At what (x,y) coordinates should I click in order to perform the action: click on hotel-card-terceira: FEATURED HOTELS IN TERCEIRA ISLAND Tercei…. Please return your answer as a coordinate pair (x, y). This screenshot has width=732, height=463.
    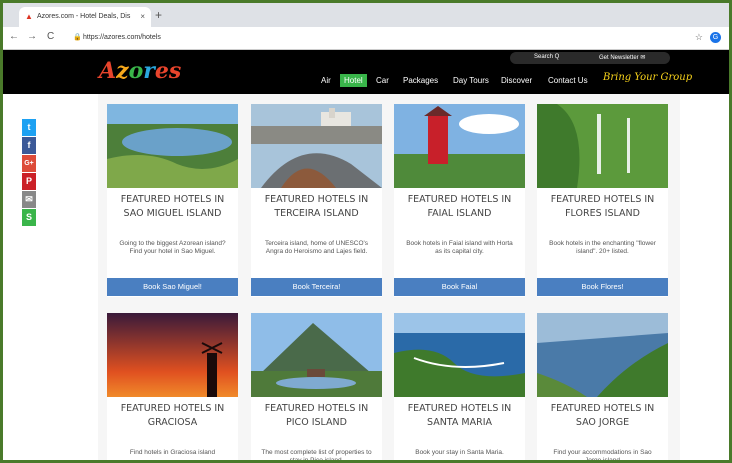
    Looking at the image, I should click on (316, 200).